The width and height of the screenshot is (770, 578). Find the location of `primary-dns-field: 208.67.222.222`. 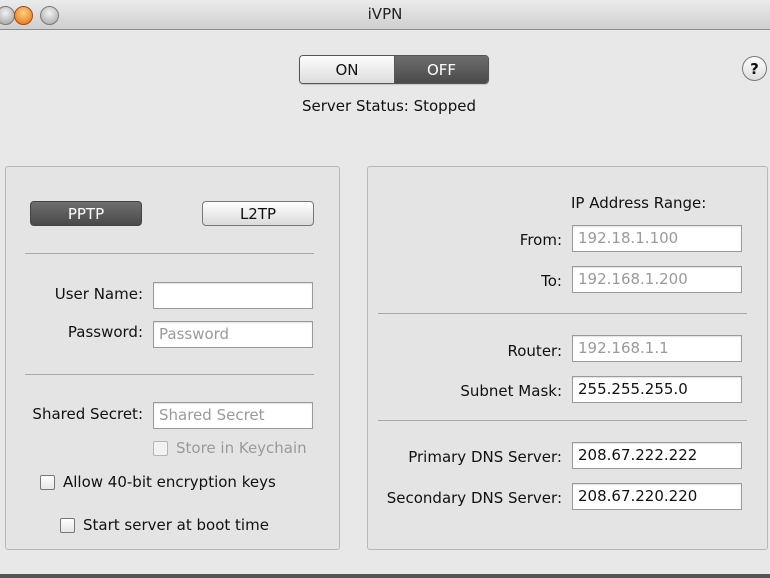

primary-dns-field: 208.67.222.222 is located at coordinates (657, 455).